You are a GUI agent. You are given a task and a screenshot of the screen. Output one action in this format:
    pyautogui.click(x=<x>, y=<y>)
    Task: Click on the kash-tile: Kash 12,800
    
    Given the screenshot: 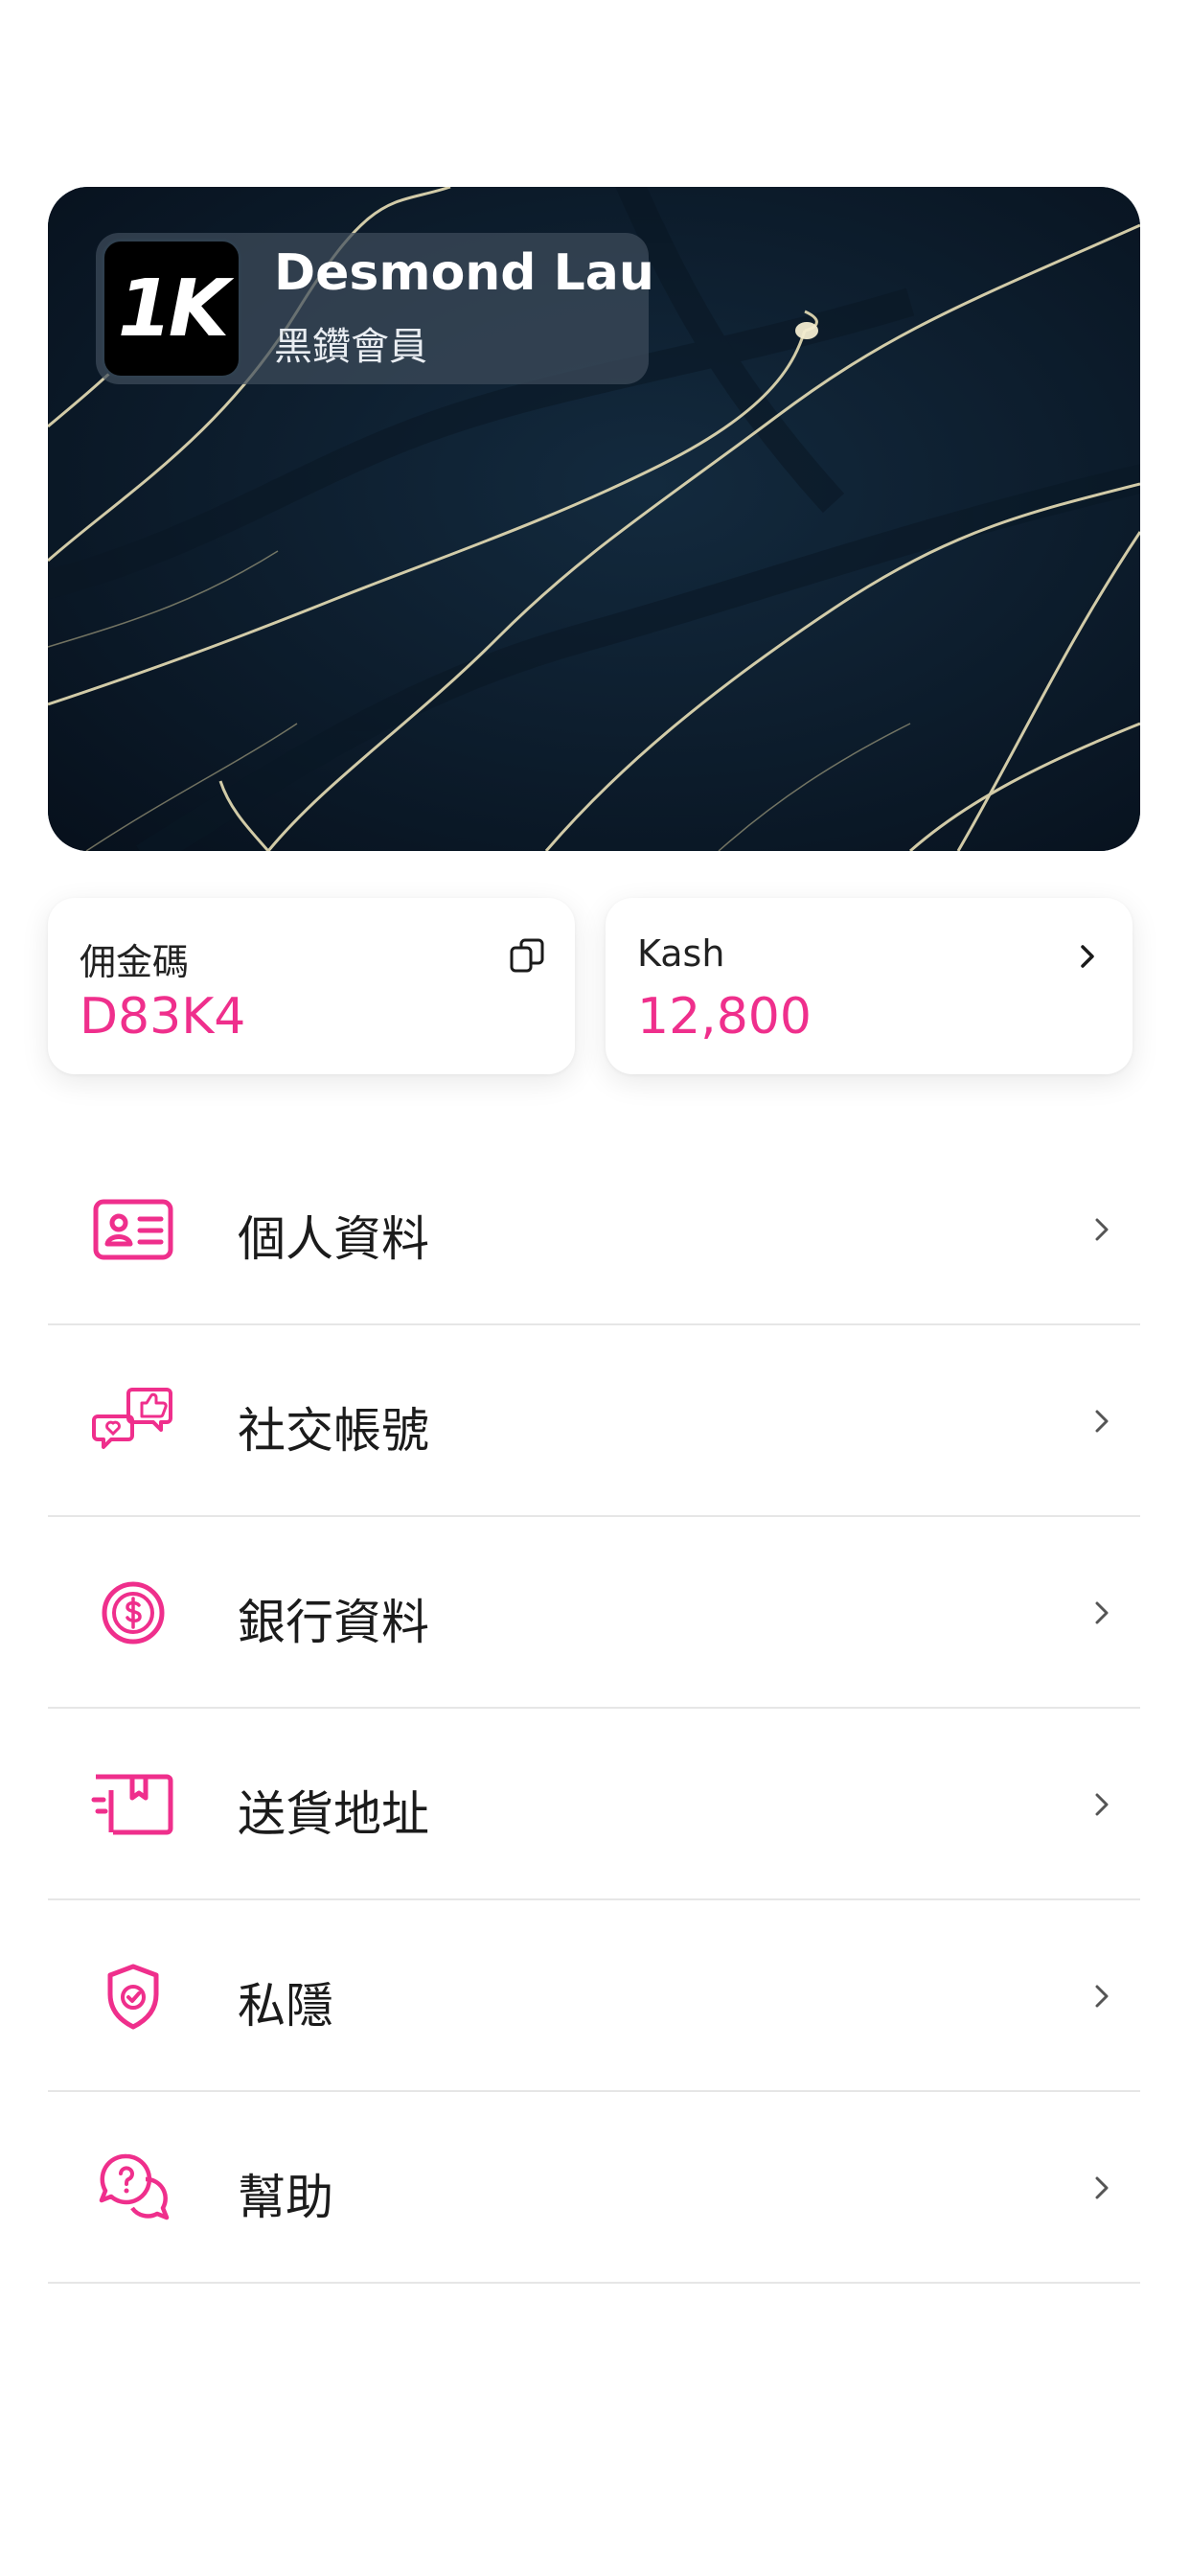 What is the action you would take?
    pyautogui.click(x=870, y=986)
    